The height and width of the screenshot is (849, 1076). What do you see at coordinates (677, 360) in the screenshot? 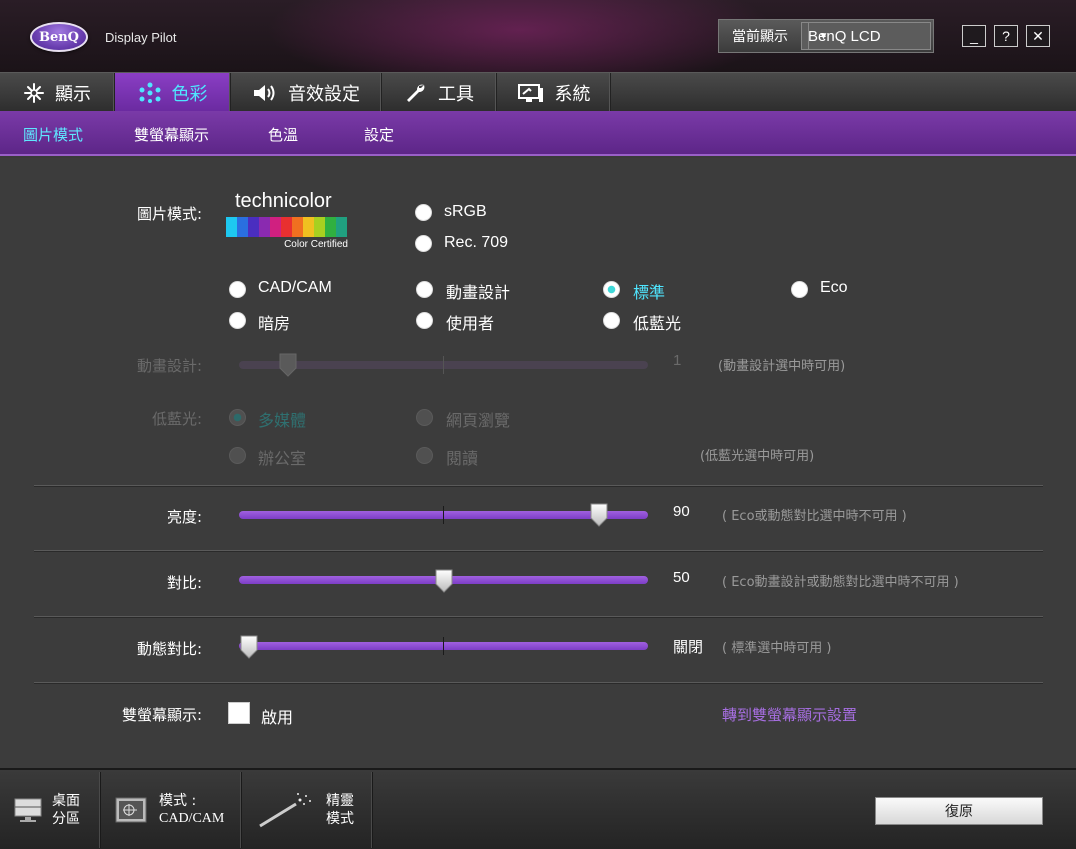
I see `animation-design-value: 1` at bounding box center [677, 360].